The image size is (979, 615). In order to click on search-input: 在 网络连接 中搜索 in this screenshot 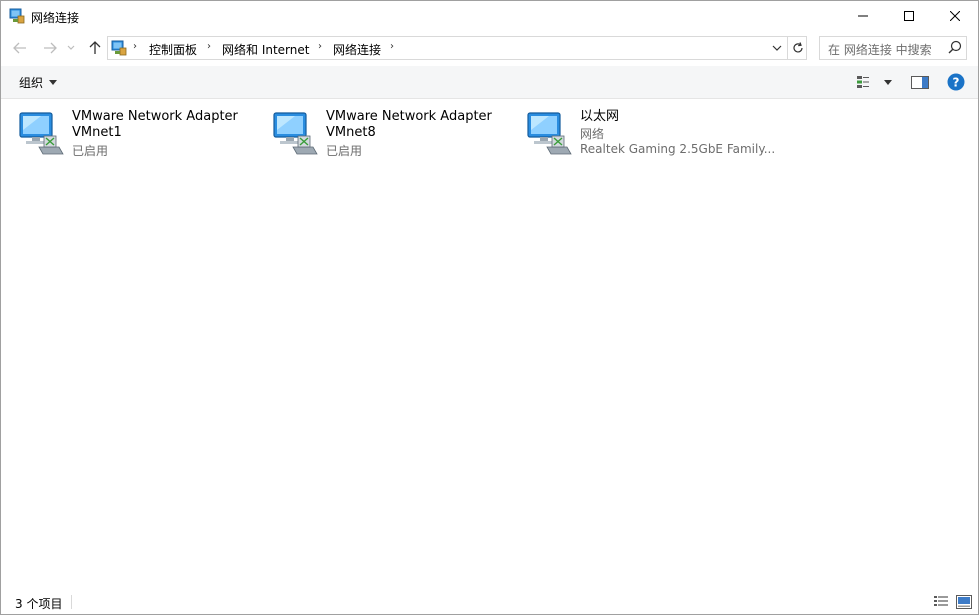, I will do `click(893, 48)`.